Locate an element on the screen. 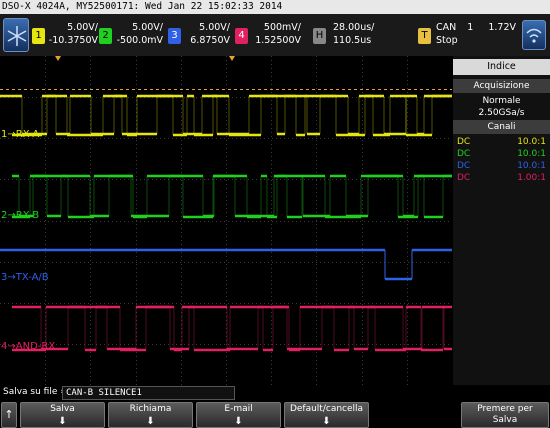 This screenshot has width=550, height=428. channel-1-trace-b is located at coordinates (232, 115).